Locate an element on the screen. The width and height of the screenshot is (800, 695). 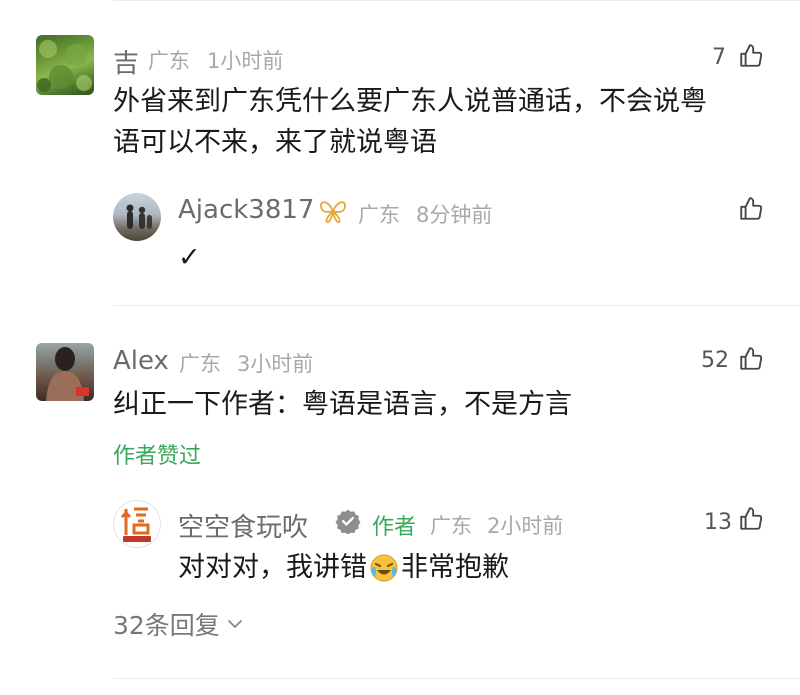
comment-divider is located at coordinates (456, 305).